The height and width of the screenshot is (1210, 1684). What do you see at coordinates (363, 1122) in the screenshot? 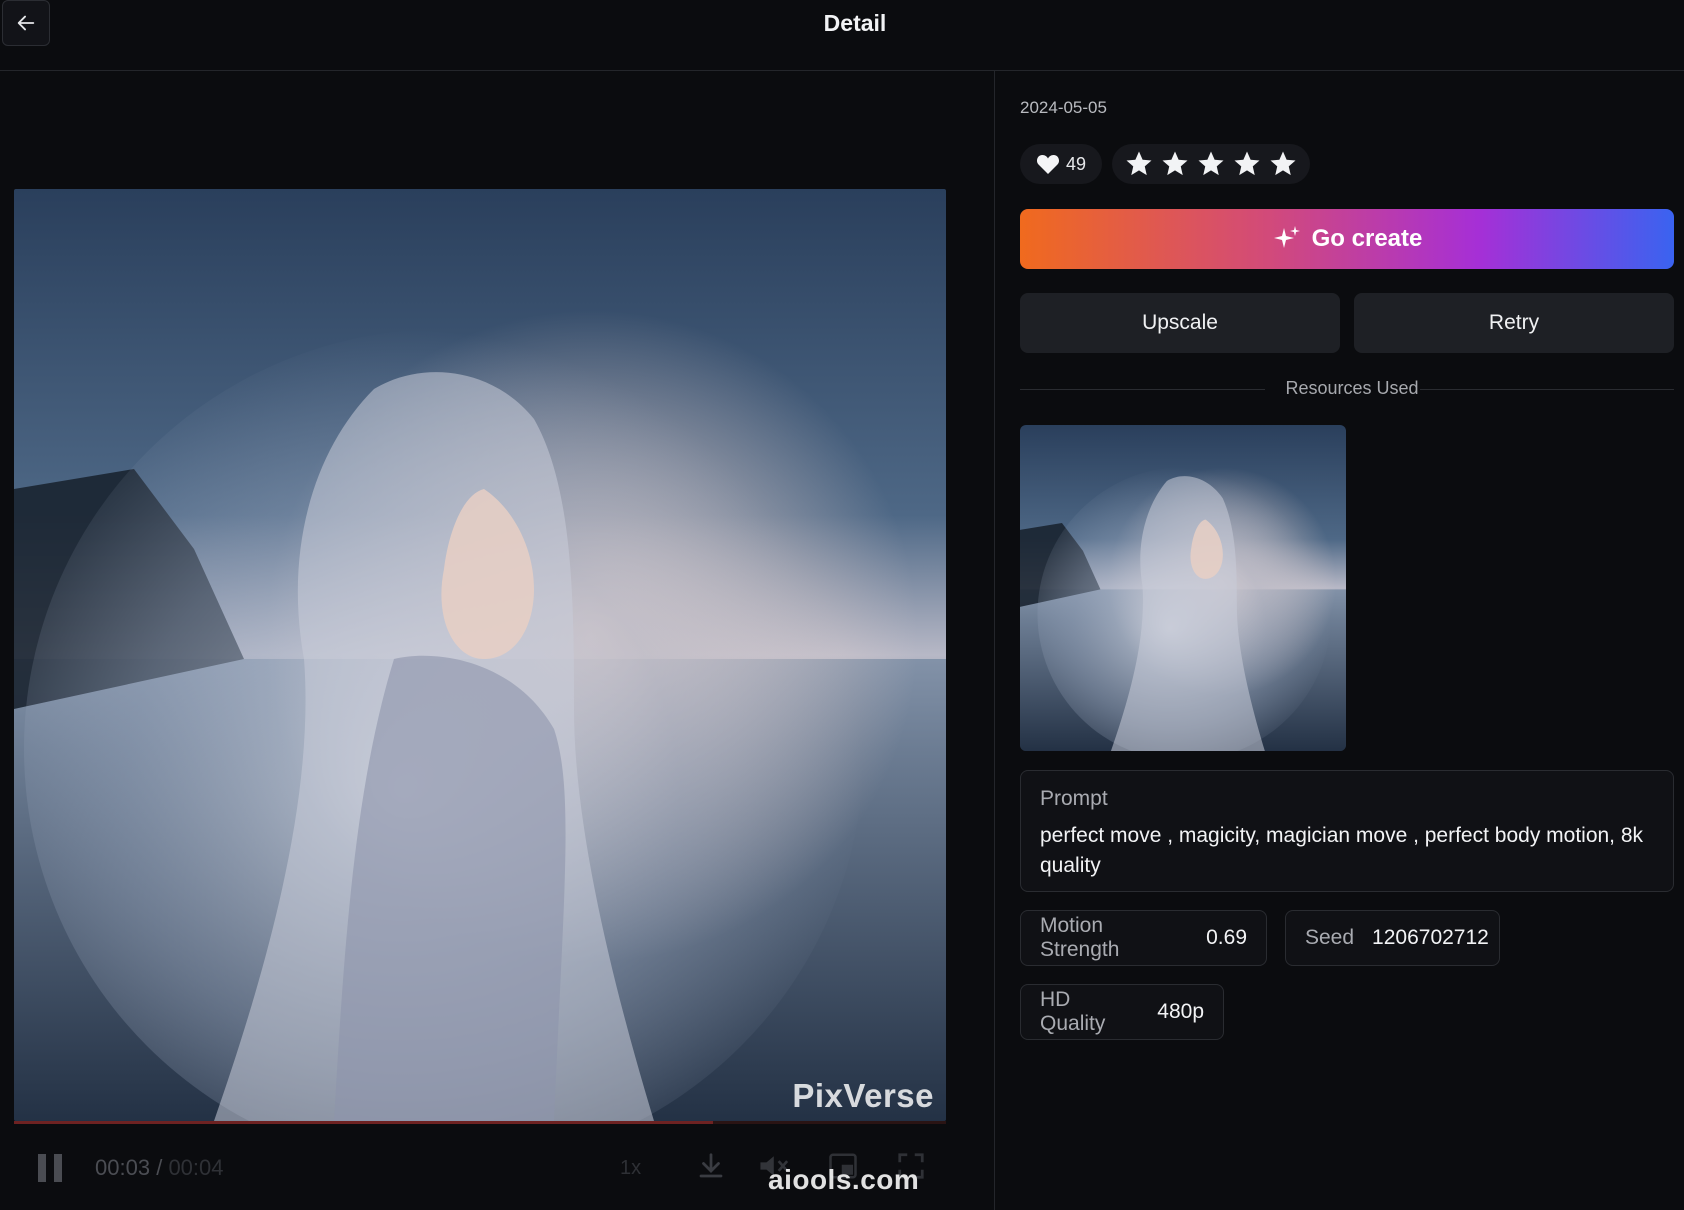
I see `progress-fill` at bounding box center [363, 1122].